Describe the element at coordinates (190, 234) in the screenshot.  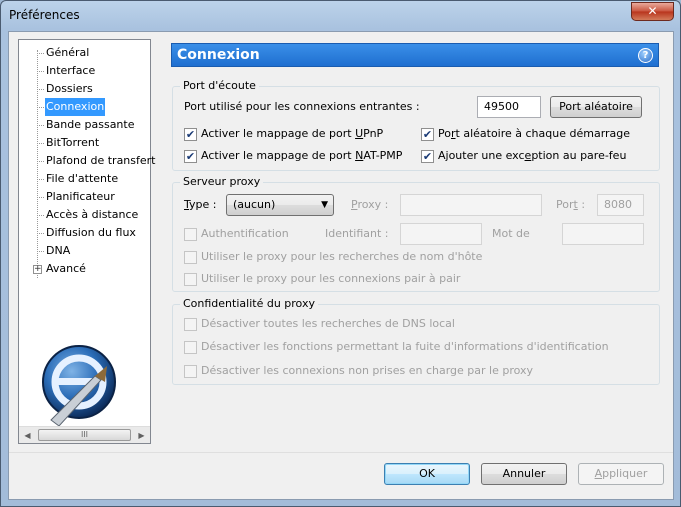
I see `proxy-auth-checkbox` at that location.